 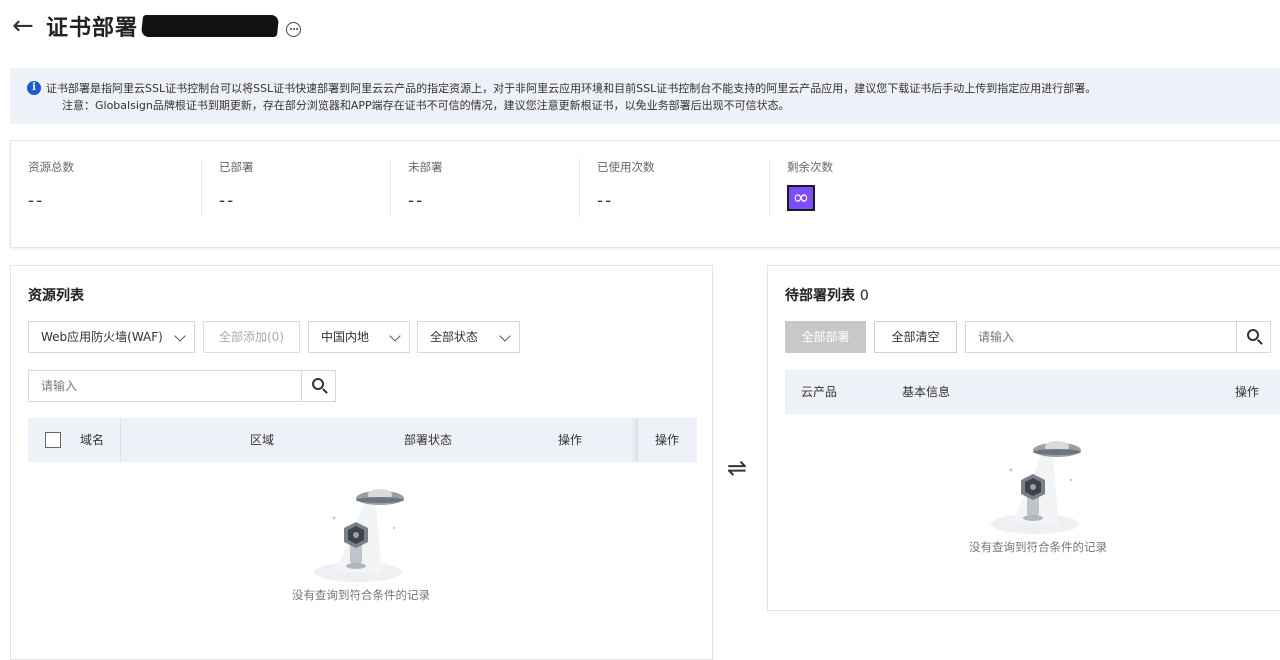 I want to click on status-select: 全部状态, so click(x=468, y=337).